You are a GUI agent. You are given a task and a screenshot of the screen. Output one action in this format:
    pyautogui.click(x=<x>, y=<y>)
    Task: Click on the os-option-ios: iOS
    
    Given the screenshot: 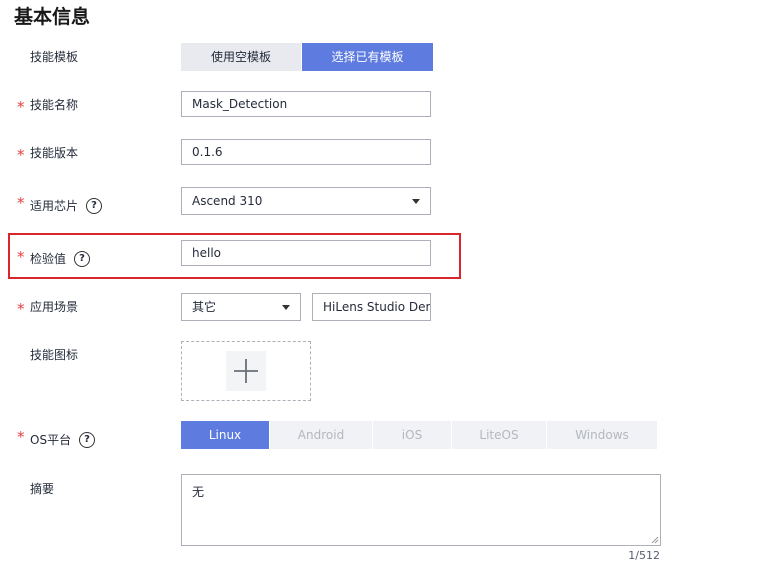 What is the action you would take?
    pyautogui.click(x=412, y=435)
    